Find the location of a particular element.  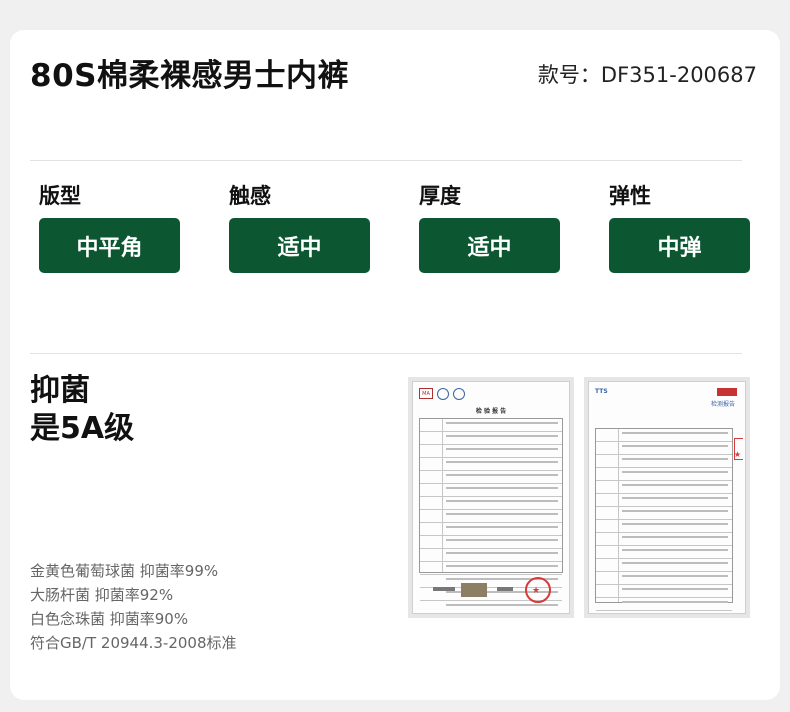

attribute-elasticity: 弹性 中弹 is located at coordinates (679, 226).